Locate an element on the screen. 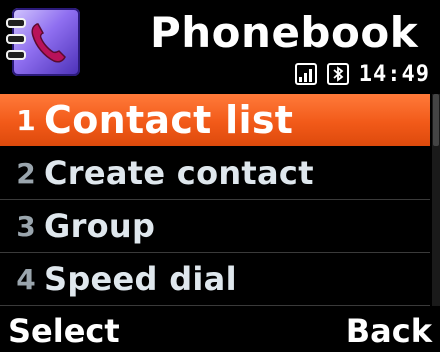  menu-item-number: 4 is located at coordinates (26, 279).